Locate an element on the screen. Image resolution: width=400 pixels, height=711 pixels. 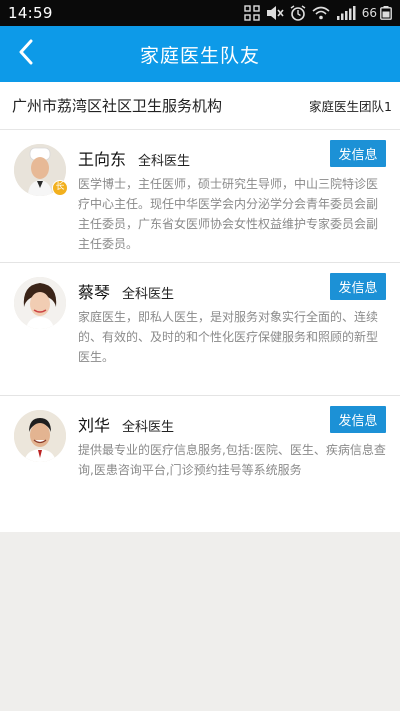
signal-icon is located at coordinates (346, 13).